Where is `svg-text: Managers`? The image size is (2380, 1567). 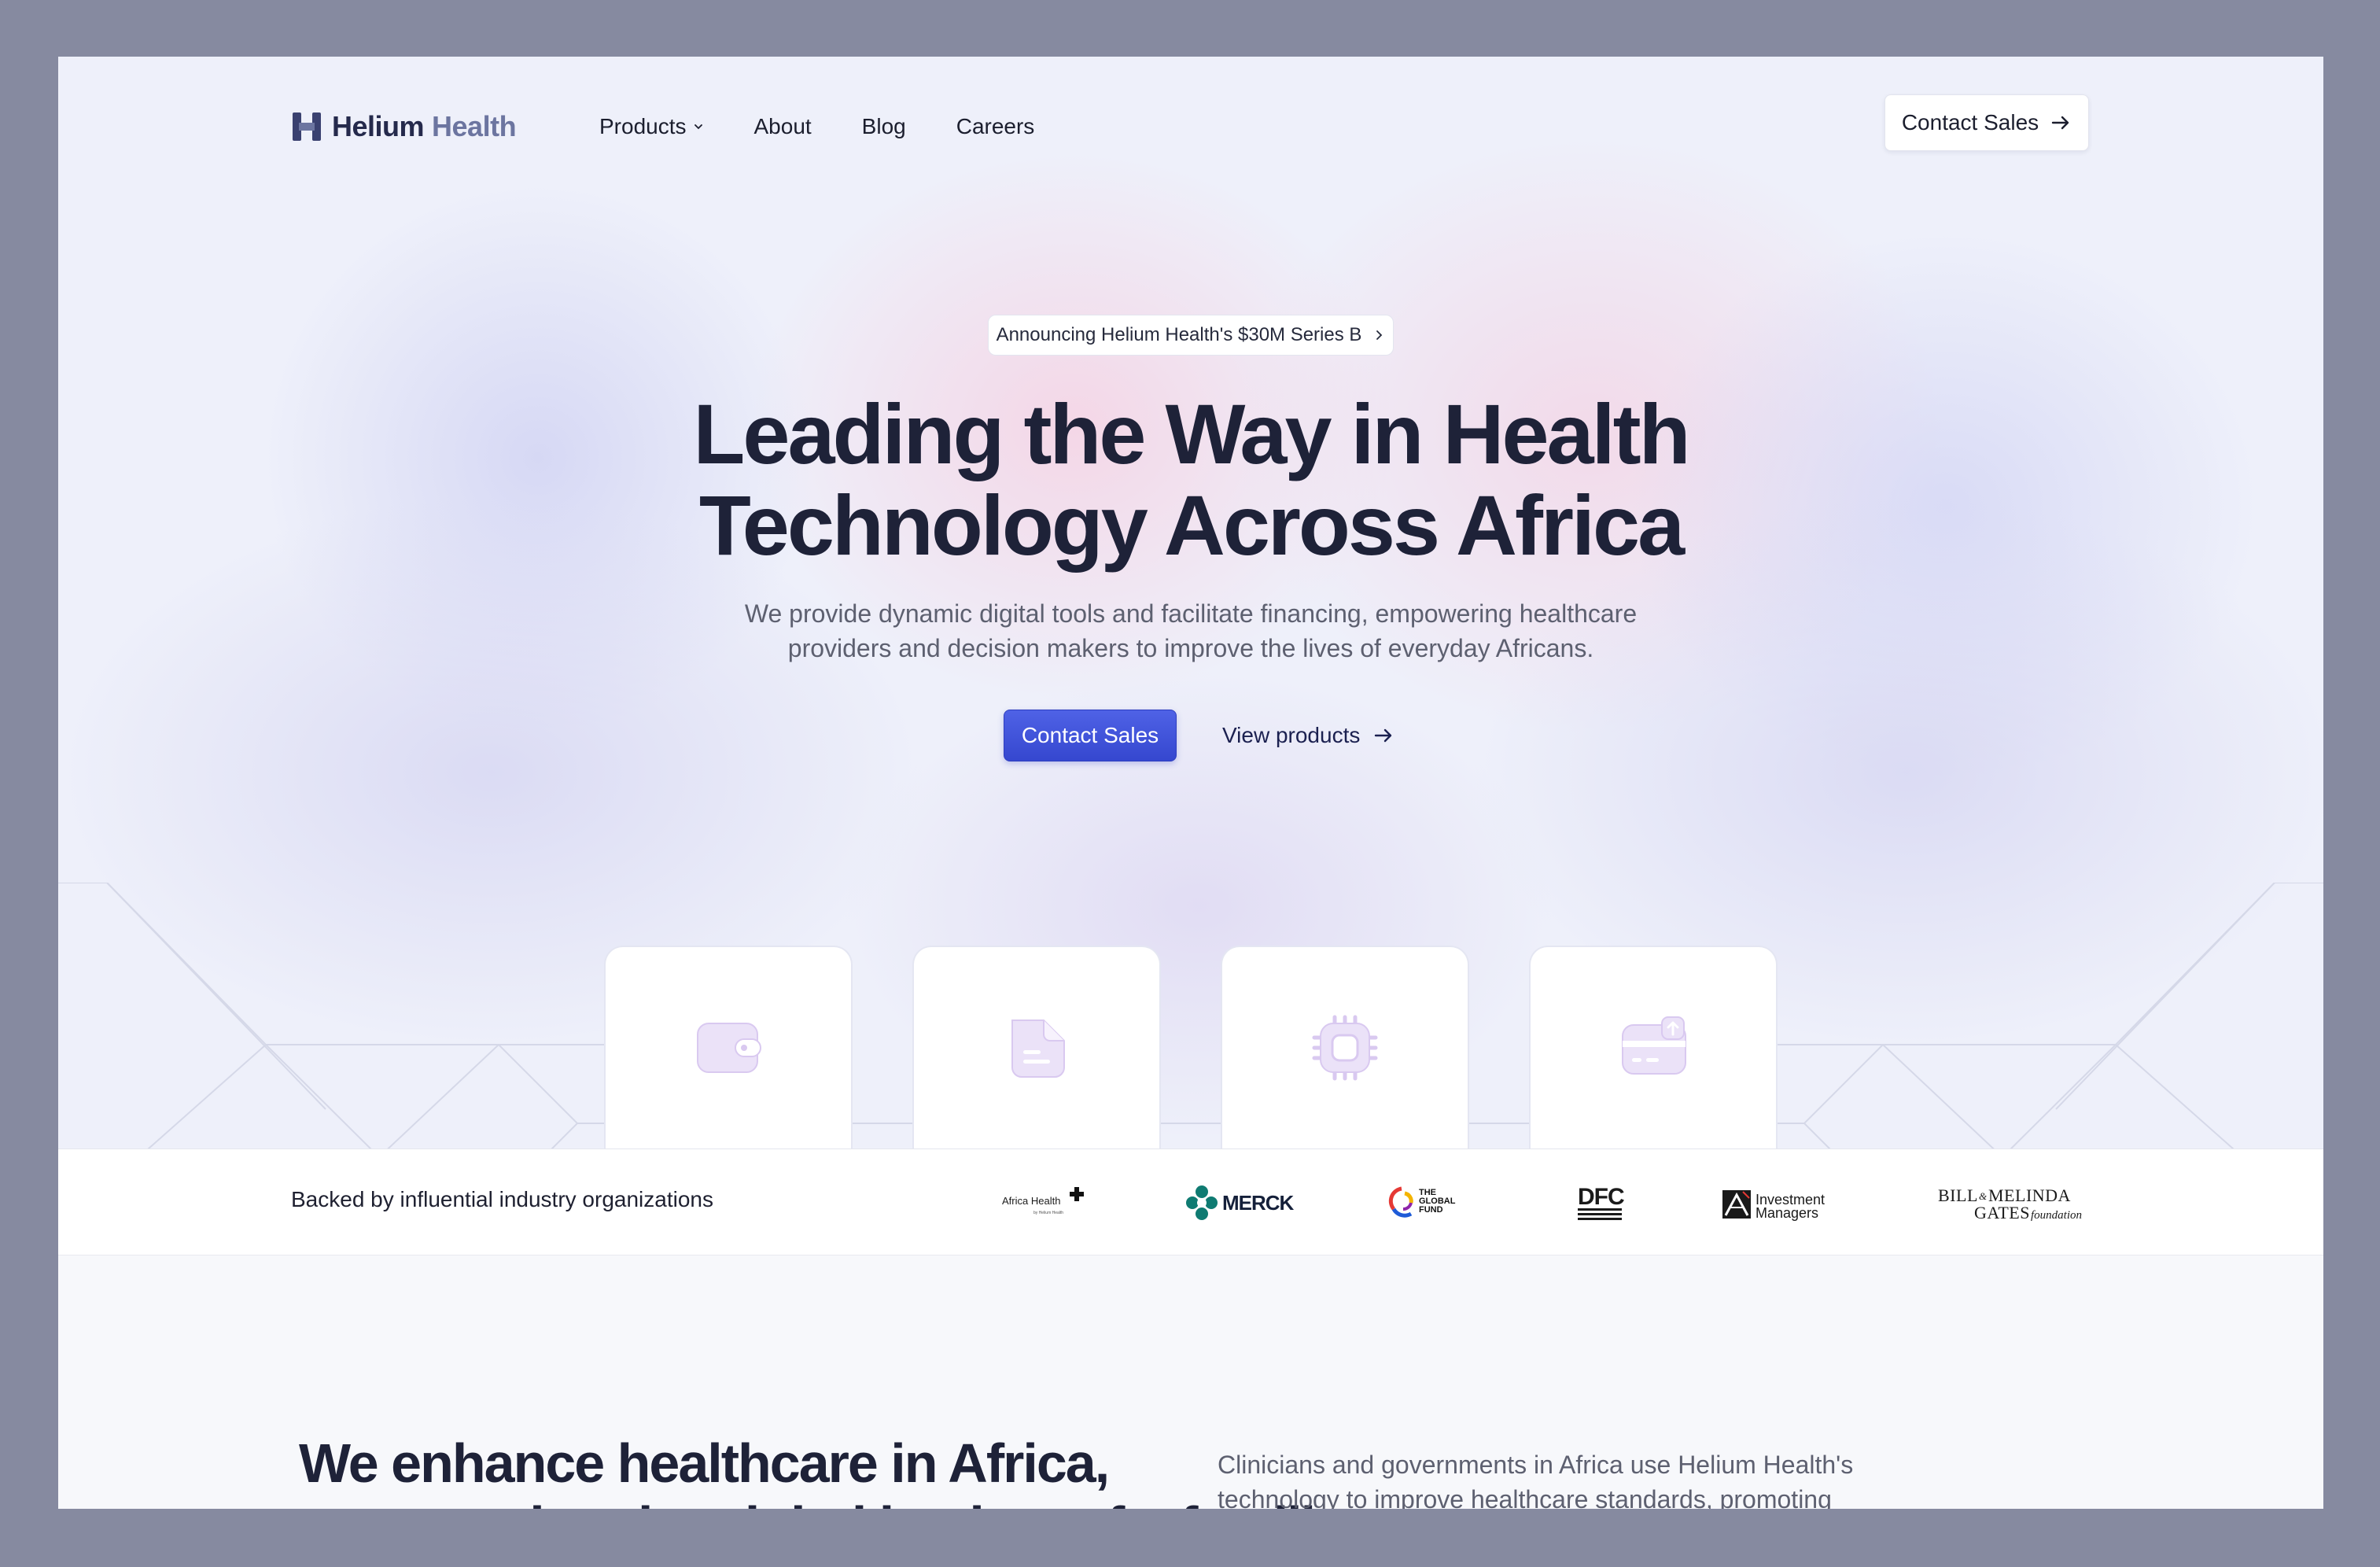 svg-text: Managers is located at coordinates (1787, 1213).